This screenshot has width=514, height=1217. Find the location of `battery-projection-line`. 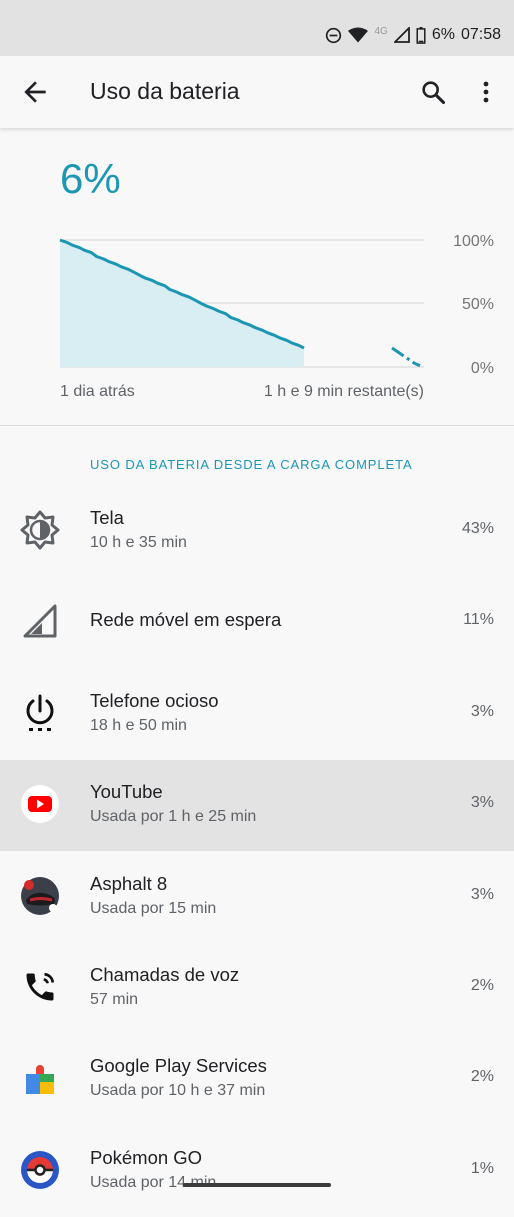

battery-projection-line is located at coordinates (406, 357).